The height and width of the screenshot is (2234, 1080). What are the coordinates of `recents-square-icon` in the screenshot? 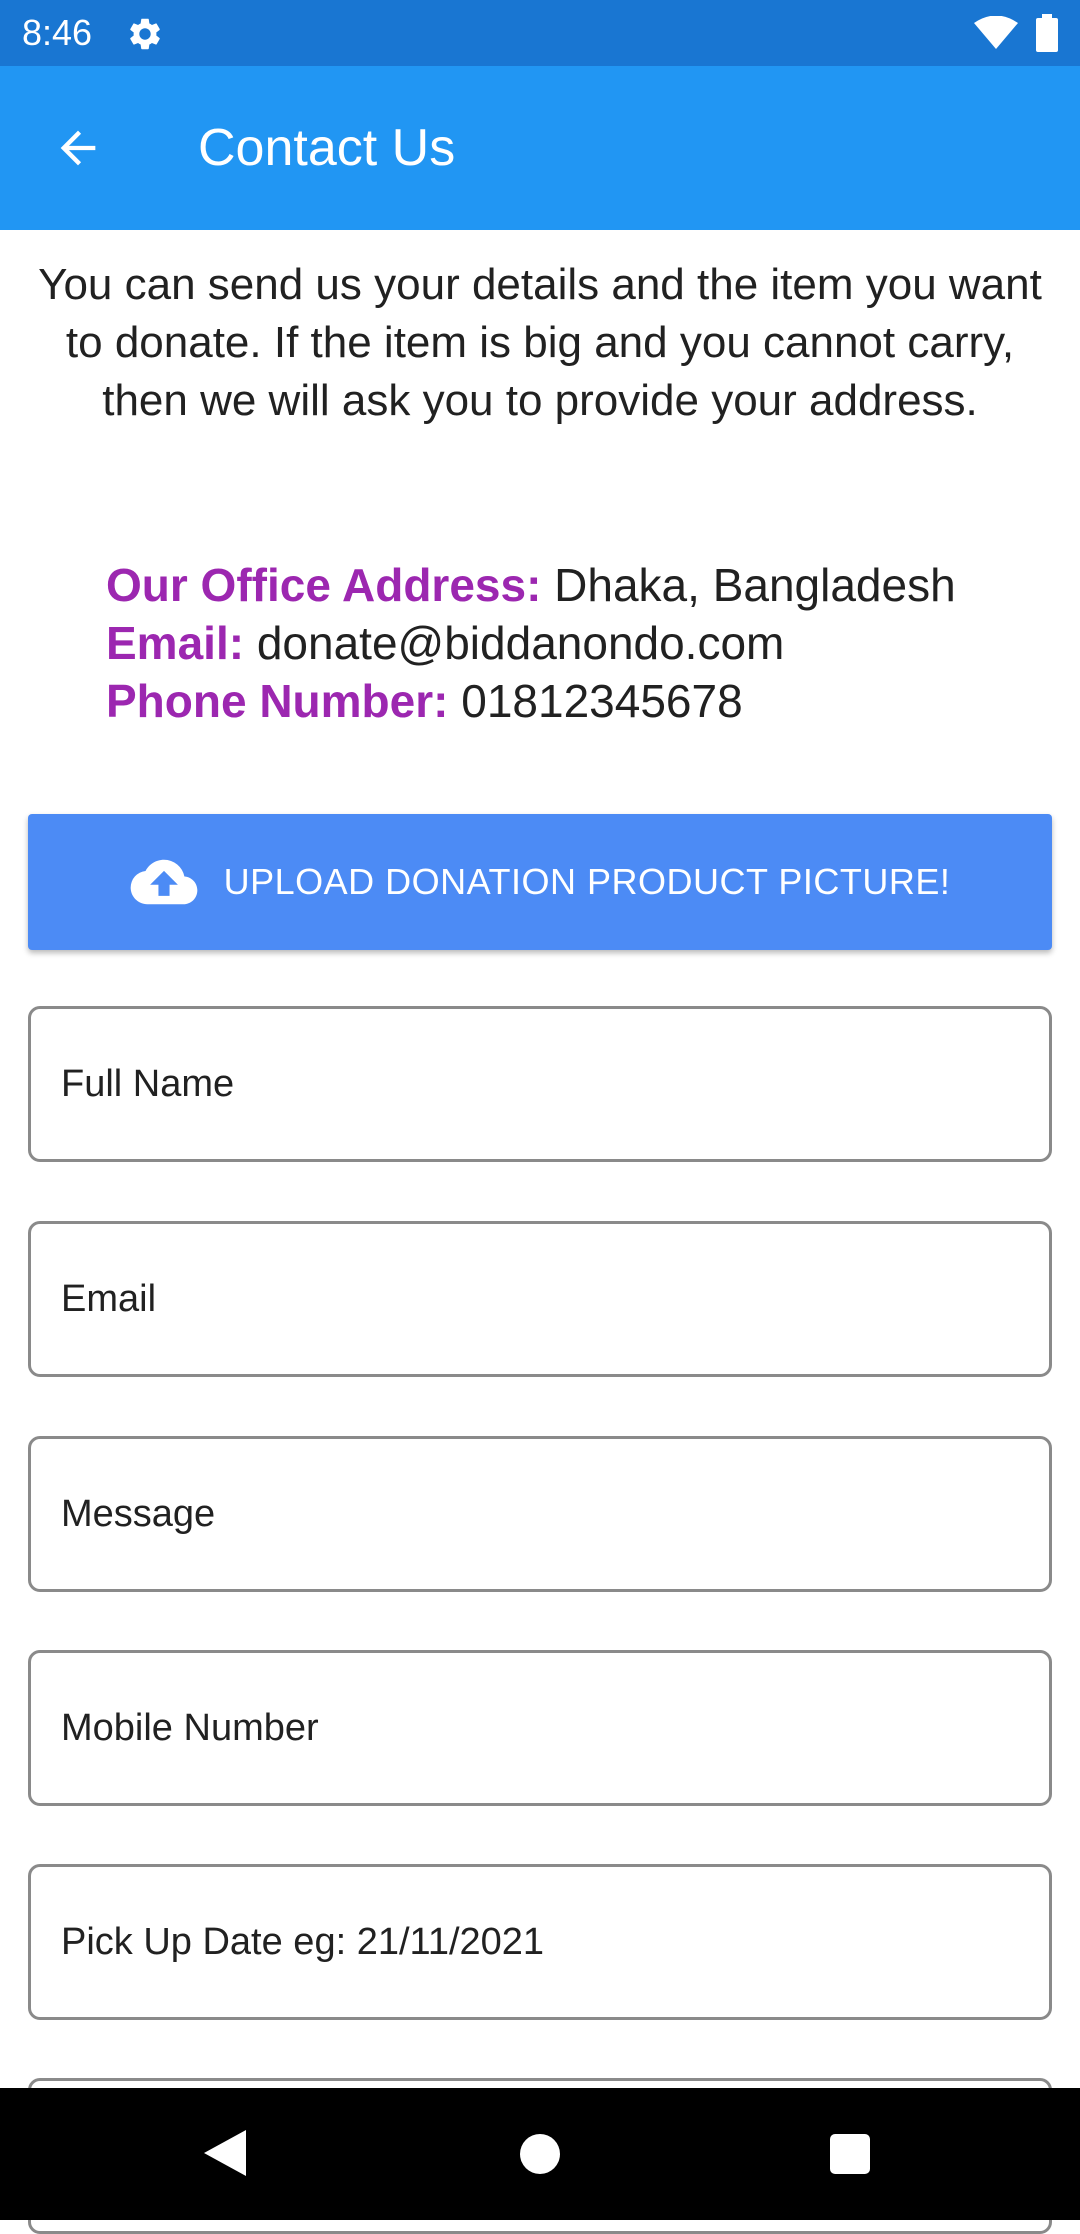 It's located at (850, 2154).